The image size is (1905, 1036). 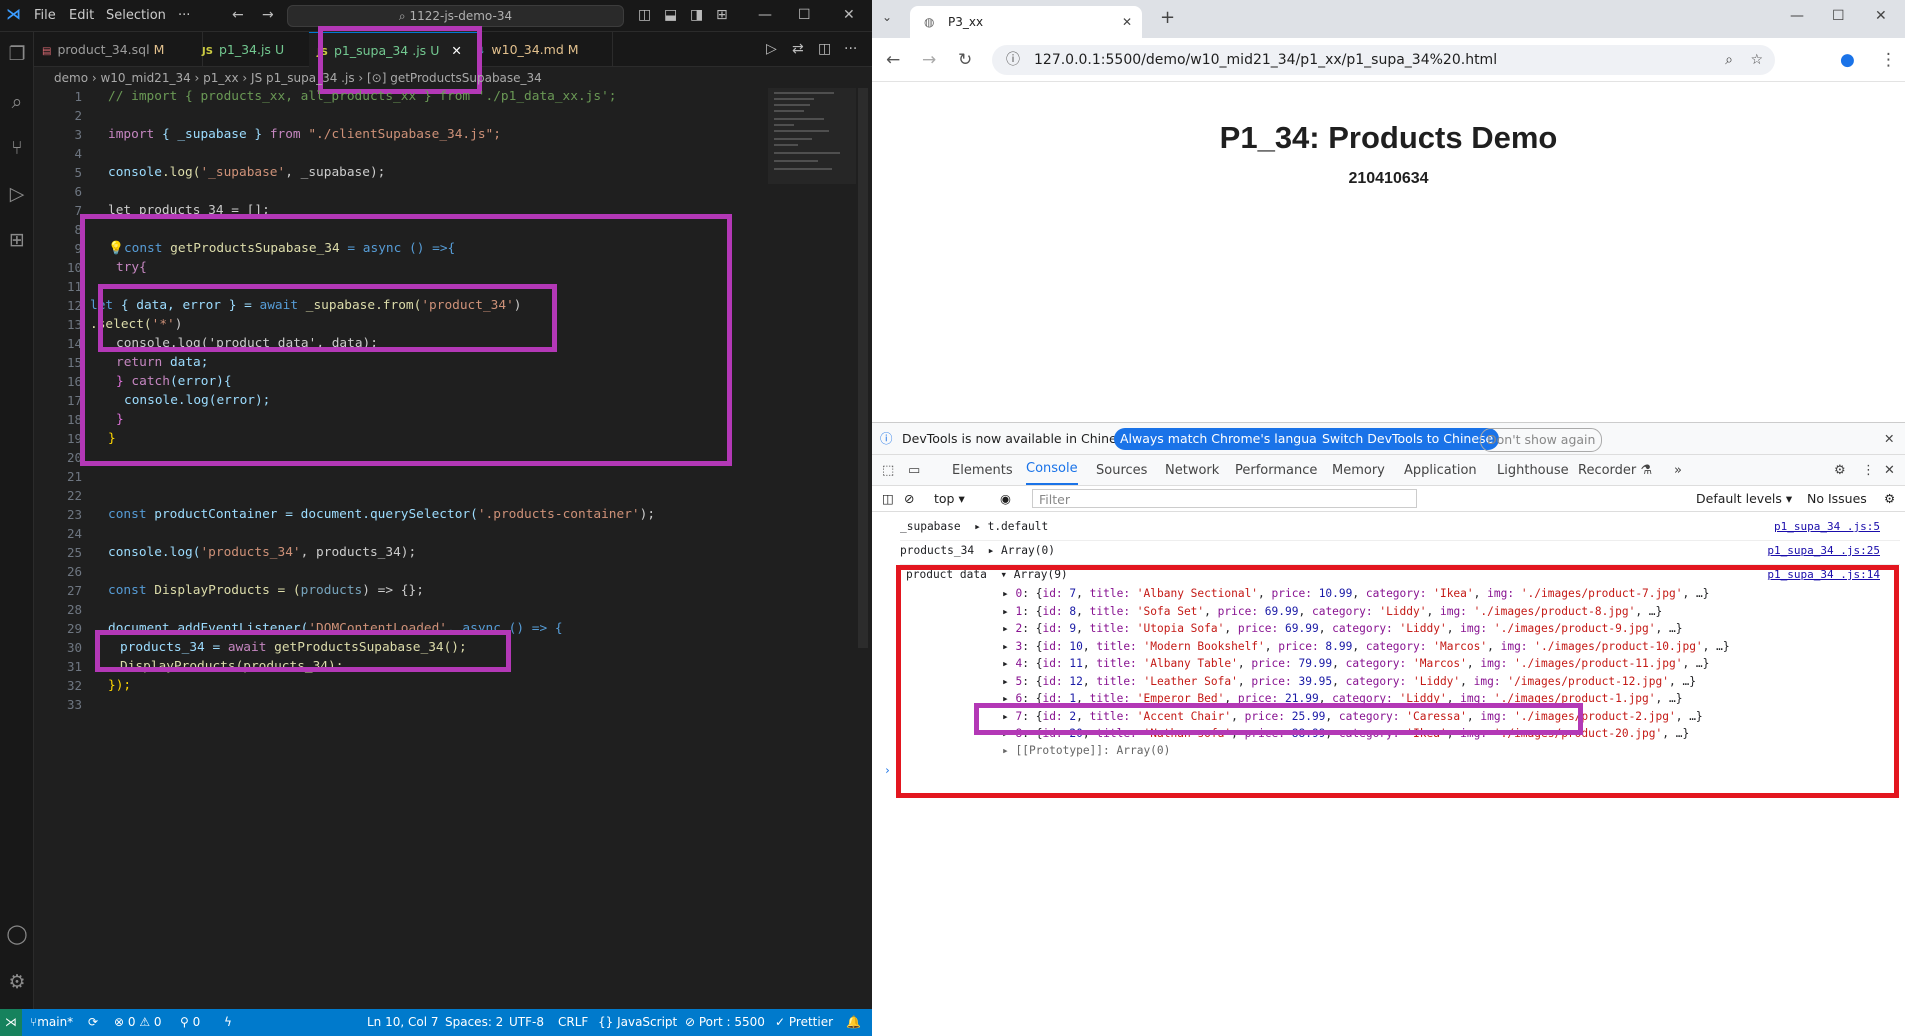 What do you see at coordinates (1400, 530) in the screenshot?
I see `console-row-supabase: _supabase ▸ t.default` at bounding box center [1400, 530].